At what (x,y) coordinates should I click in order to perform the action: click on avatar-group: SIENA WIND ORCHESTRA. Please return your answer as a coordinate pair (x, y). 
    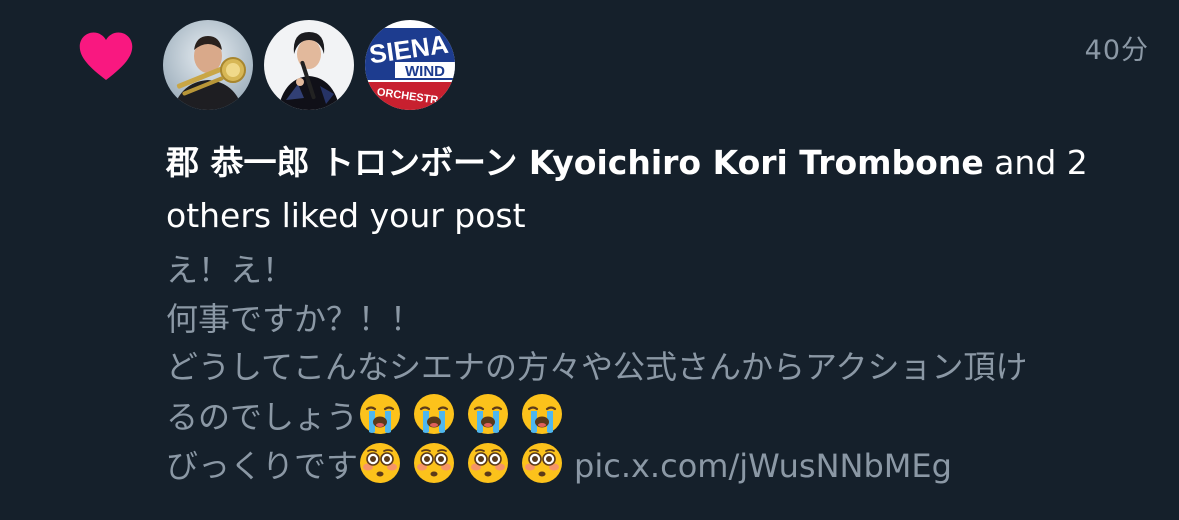
    Looking at the image, I should click on (309, 65).